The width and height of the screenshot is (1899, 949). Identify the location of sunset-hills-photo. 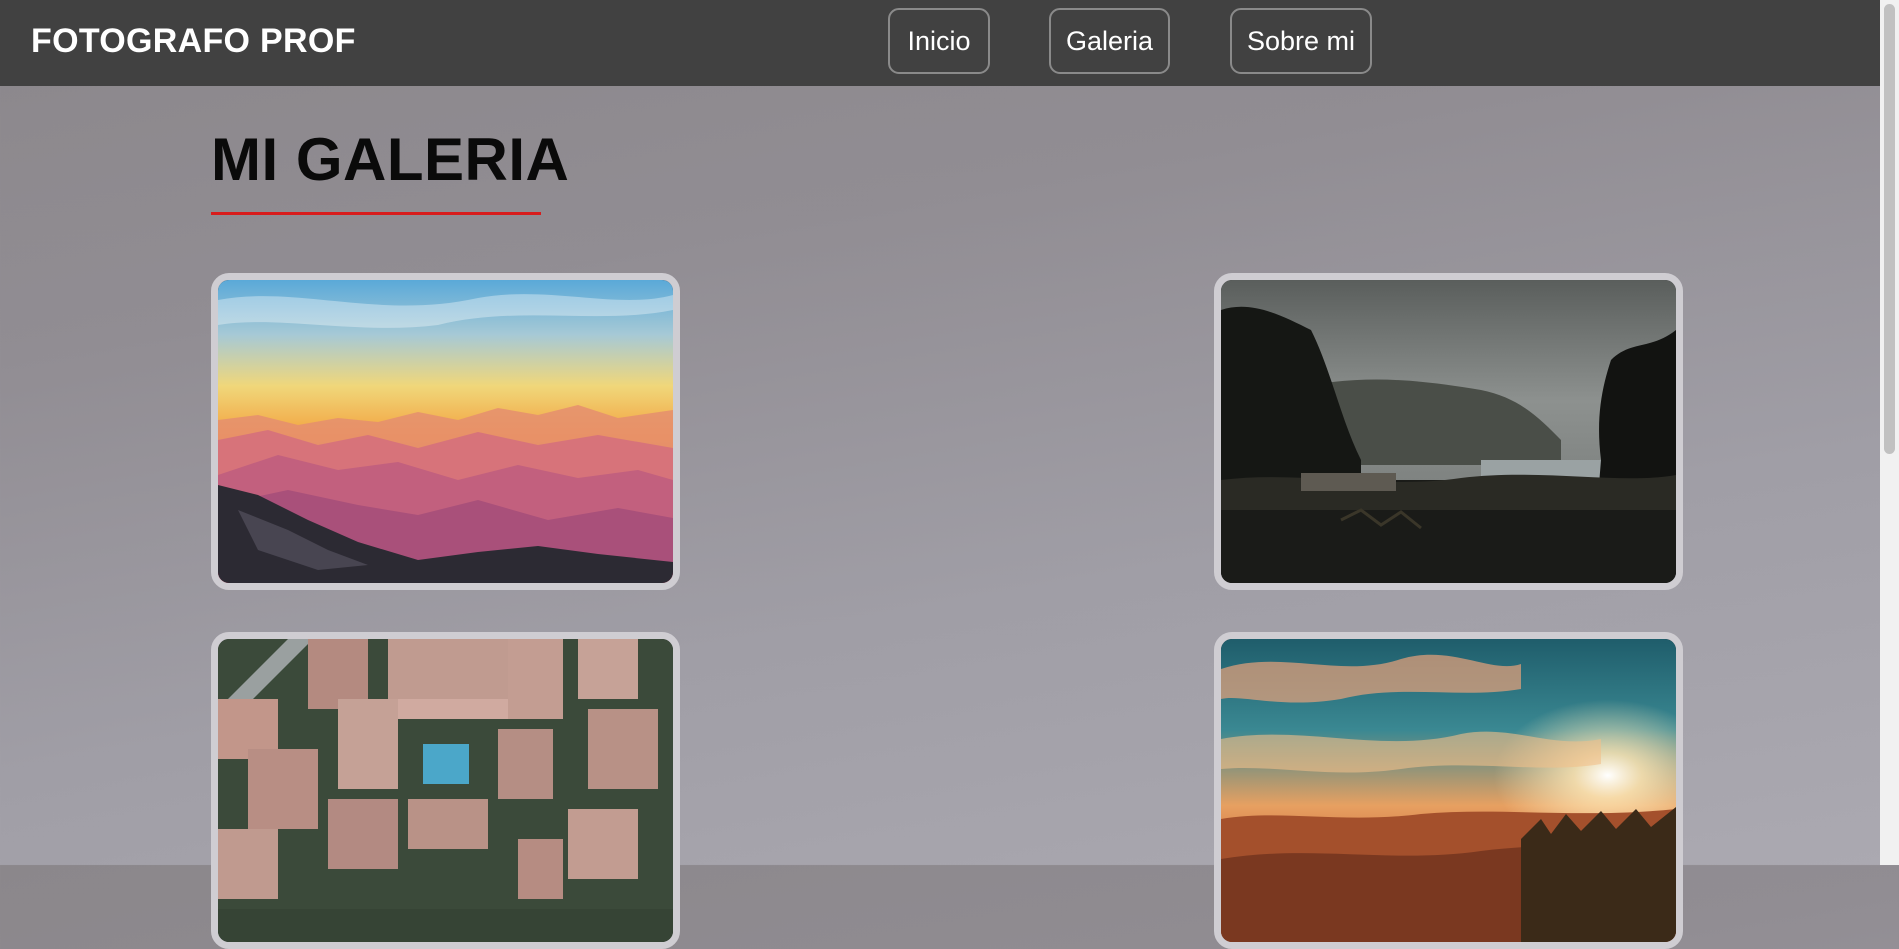
(1448, 790).